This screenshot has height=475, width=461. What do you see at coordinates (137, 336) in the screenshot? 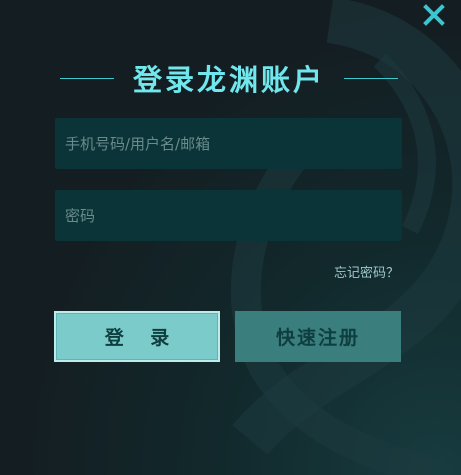
I see `login-button: 登 录` at bounding box center [137, 336].